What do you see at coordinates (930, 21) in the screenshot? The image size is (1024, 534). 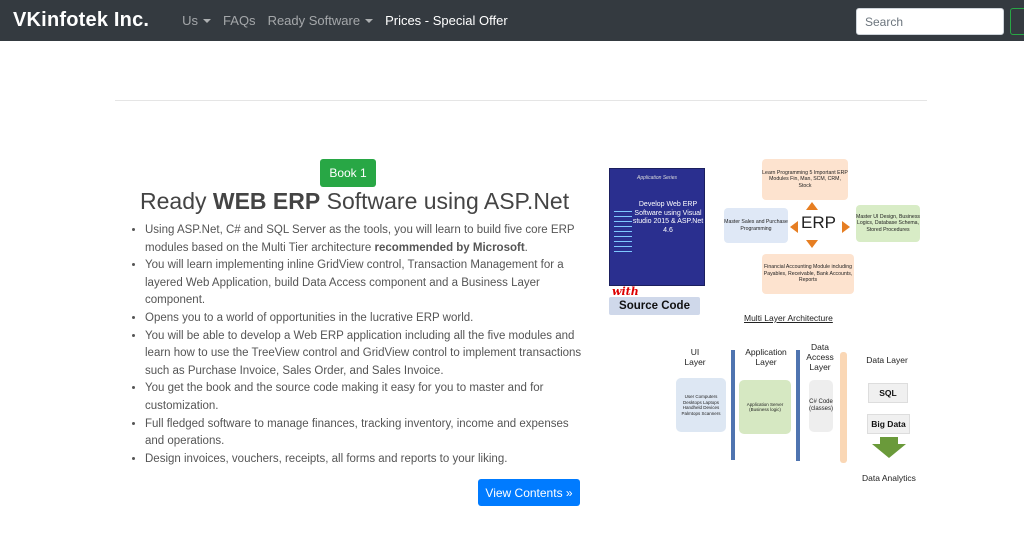 I see `search-input` at bounding box center [930, 21].